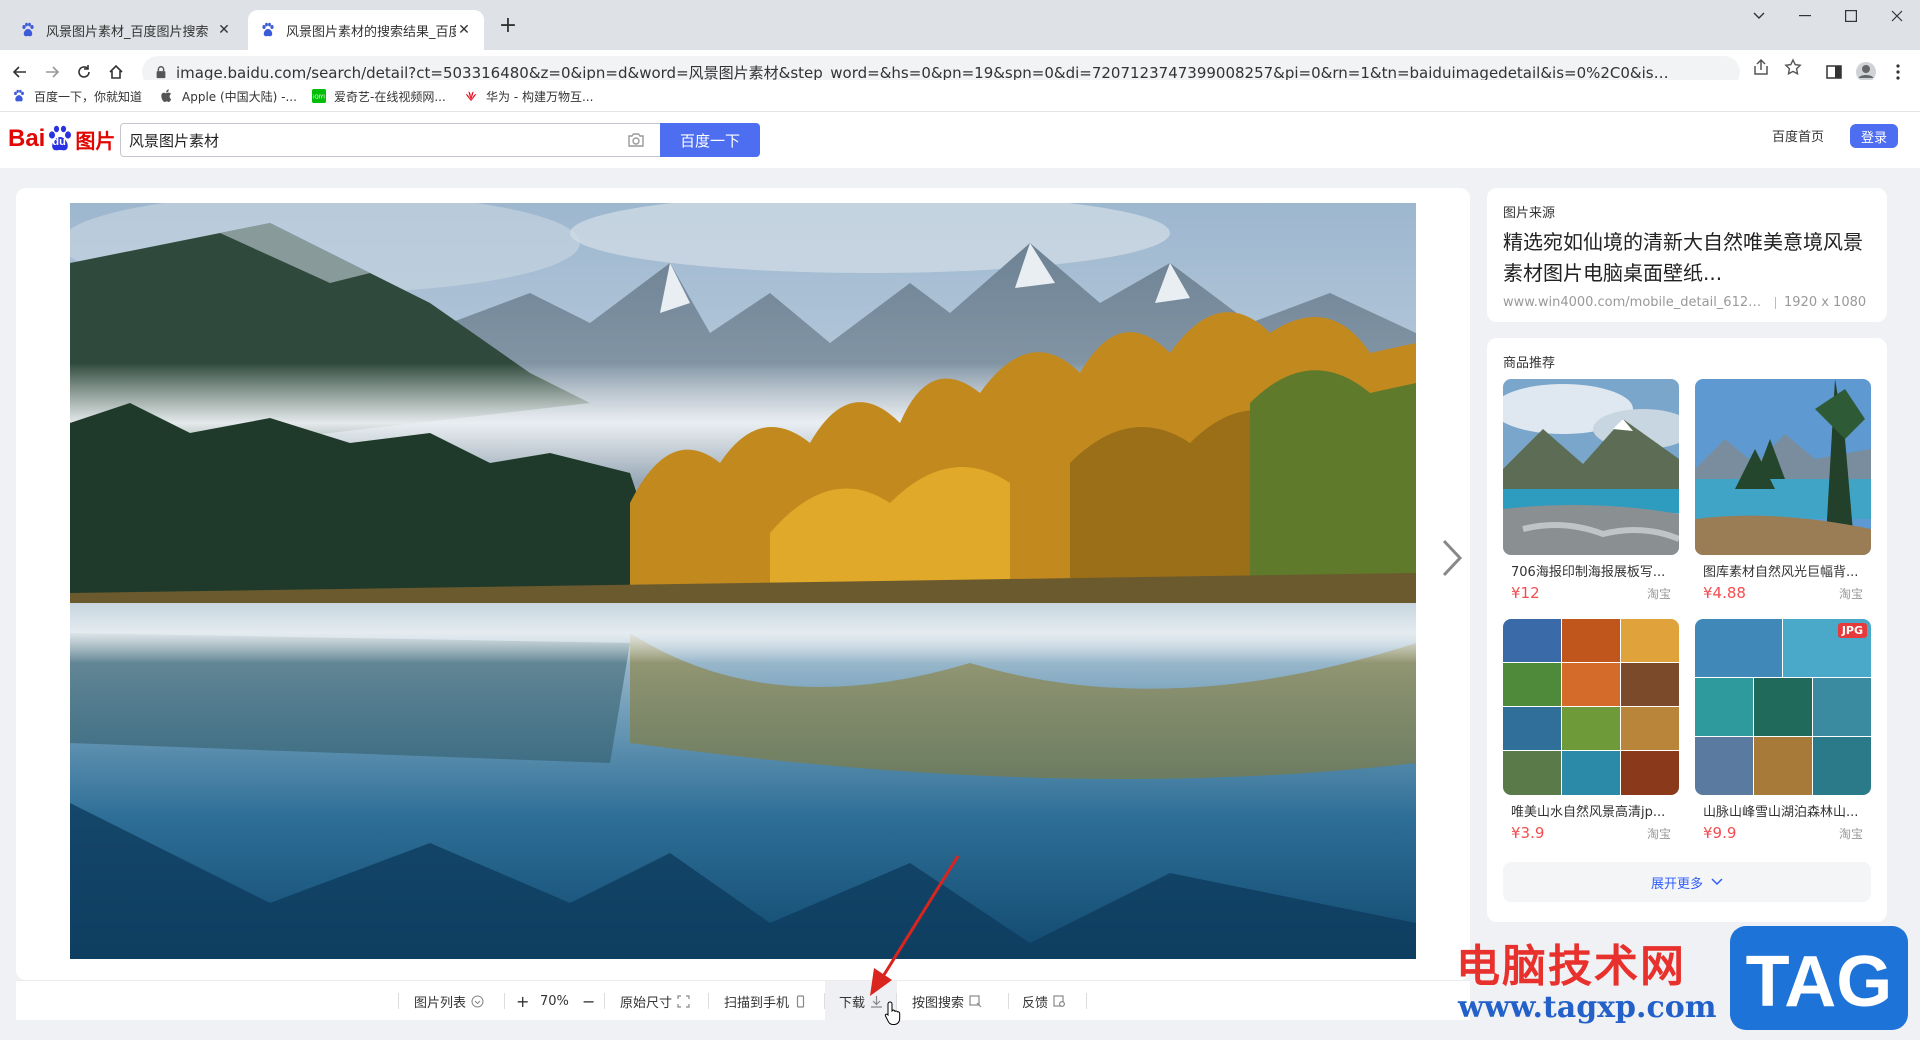  I want to click on scan-to-phone-button: 扫描到手机, so click(765, 1001).